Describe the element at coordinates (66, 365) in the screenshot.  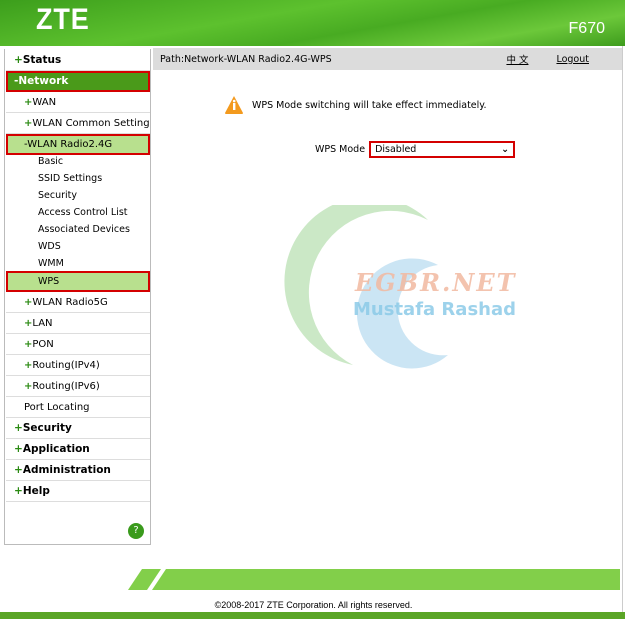
I see `nav-label: Routing(IPv4)` at that location.